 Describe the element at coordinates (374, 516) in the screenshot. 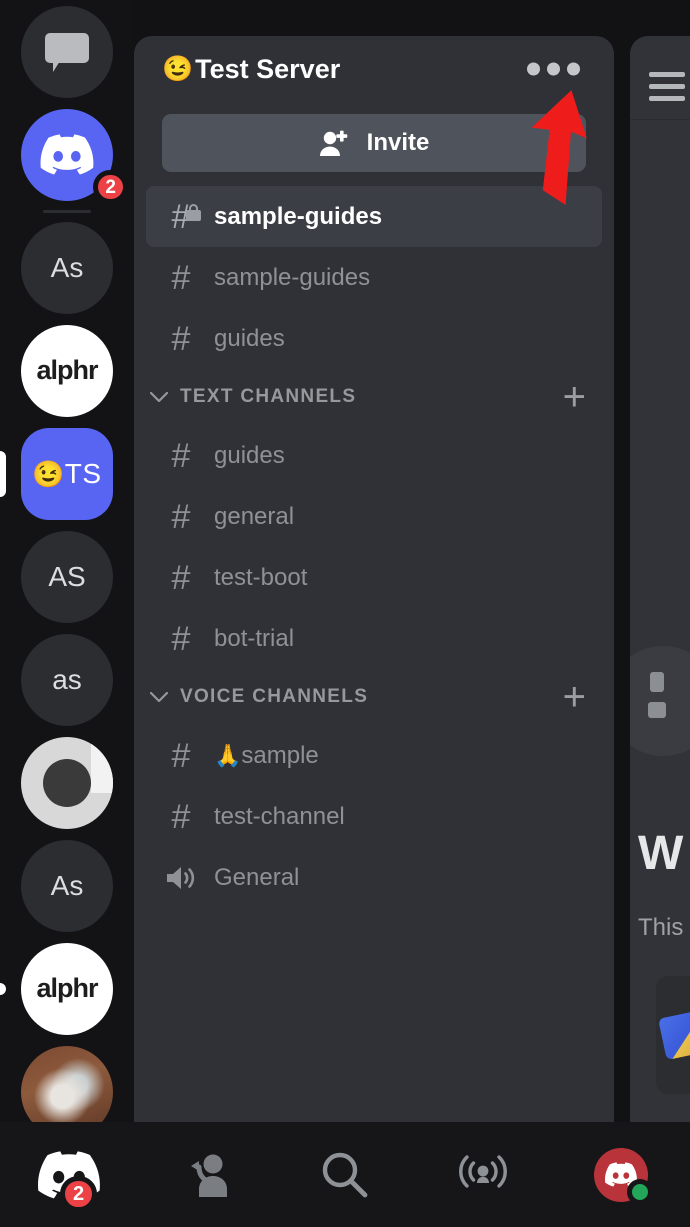

I see `channel-item-general: # general` at that location.